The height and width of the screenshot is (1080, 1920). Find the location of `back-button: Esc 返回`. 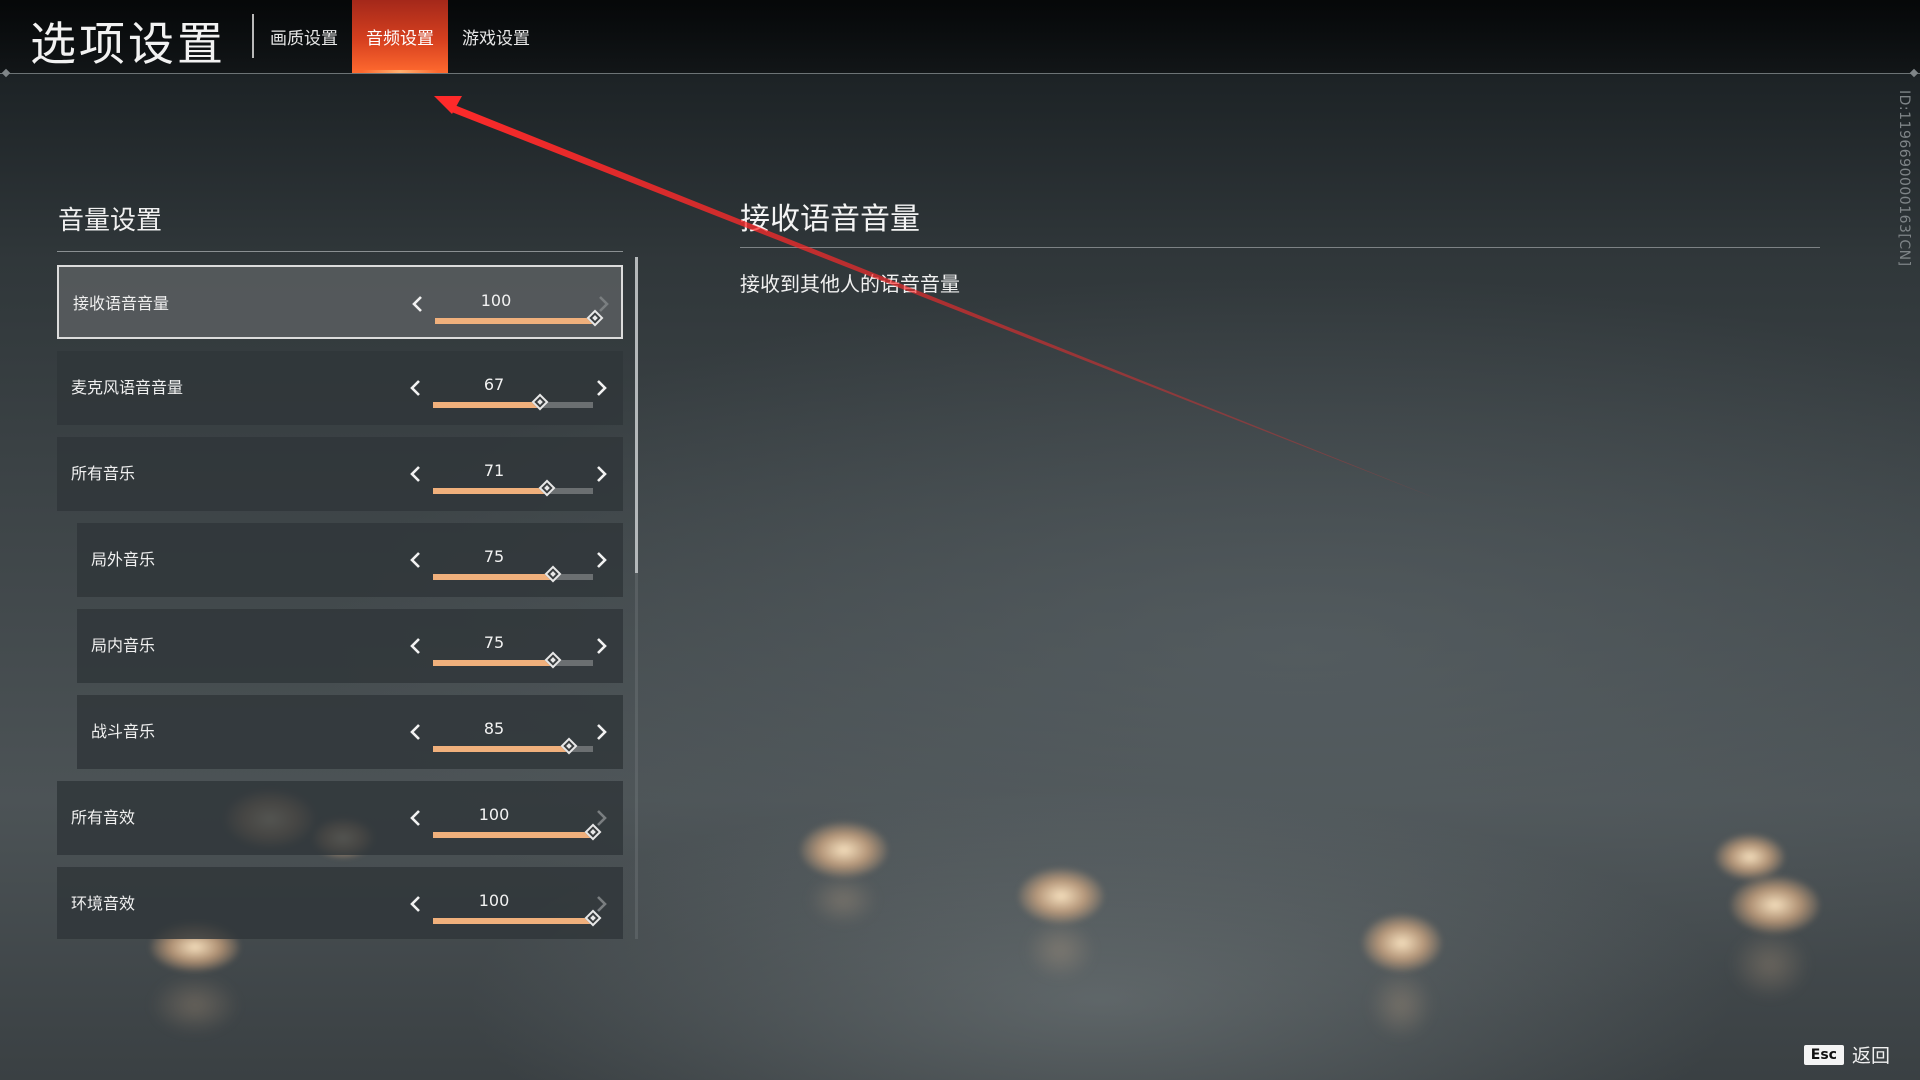

back-button: Esc 返回 is located at coordinates (1846, 1054).